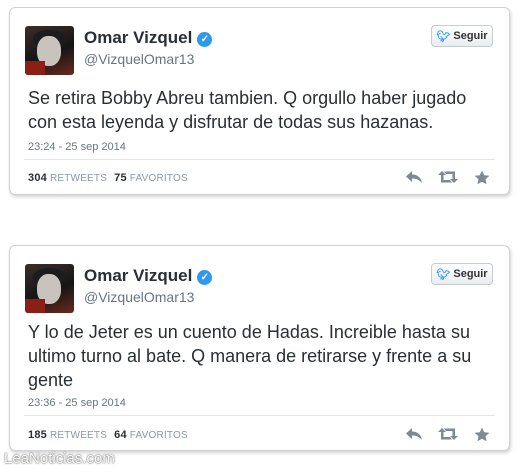 The width and height of the screenshot is (526, 473). What do you see at coordinates (37, 178) in the screenshot?
I see `retweet-count: 304` at bounding box center [37, 178].